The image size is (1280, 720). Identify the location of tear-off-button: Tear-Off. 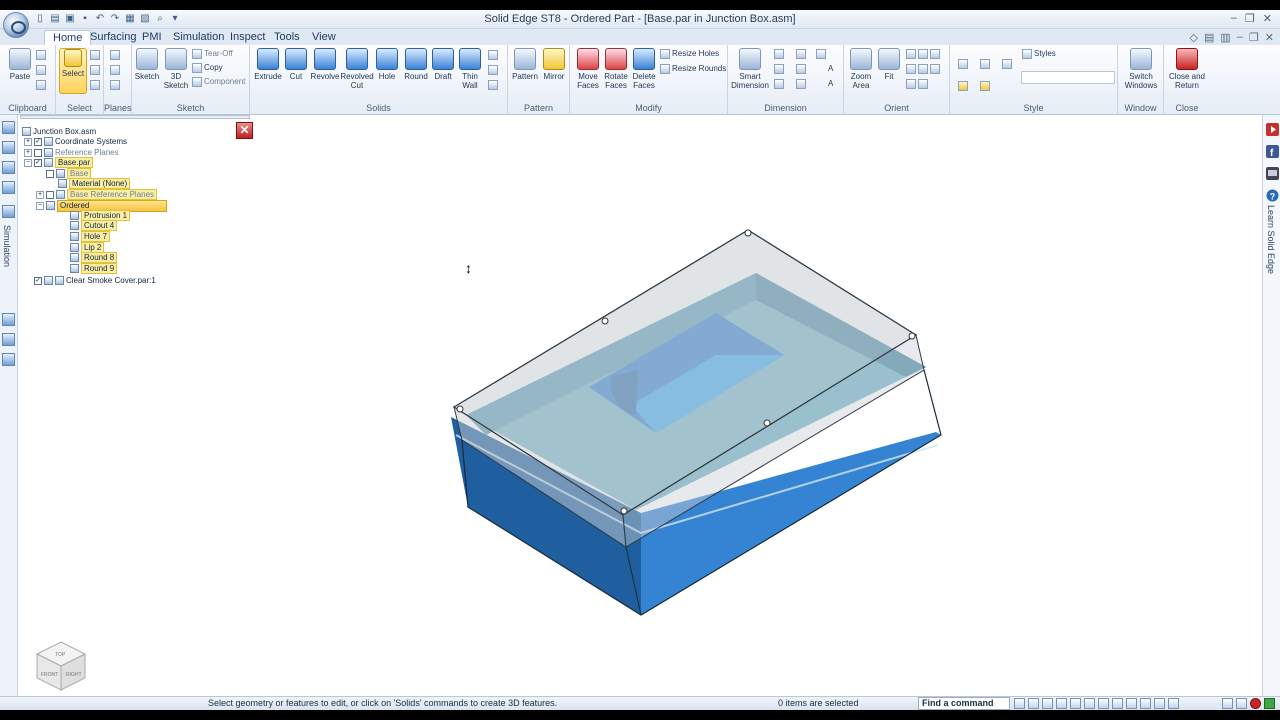
(212, 54).